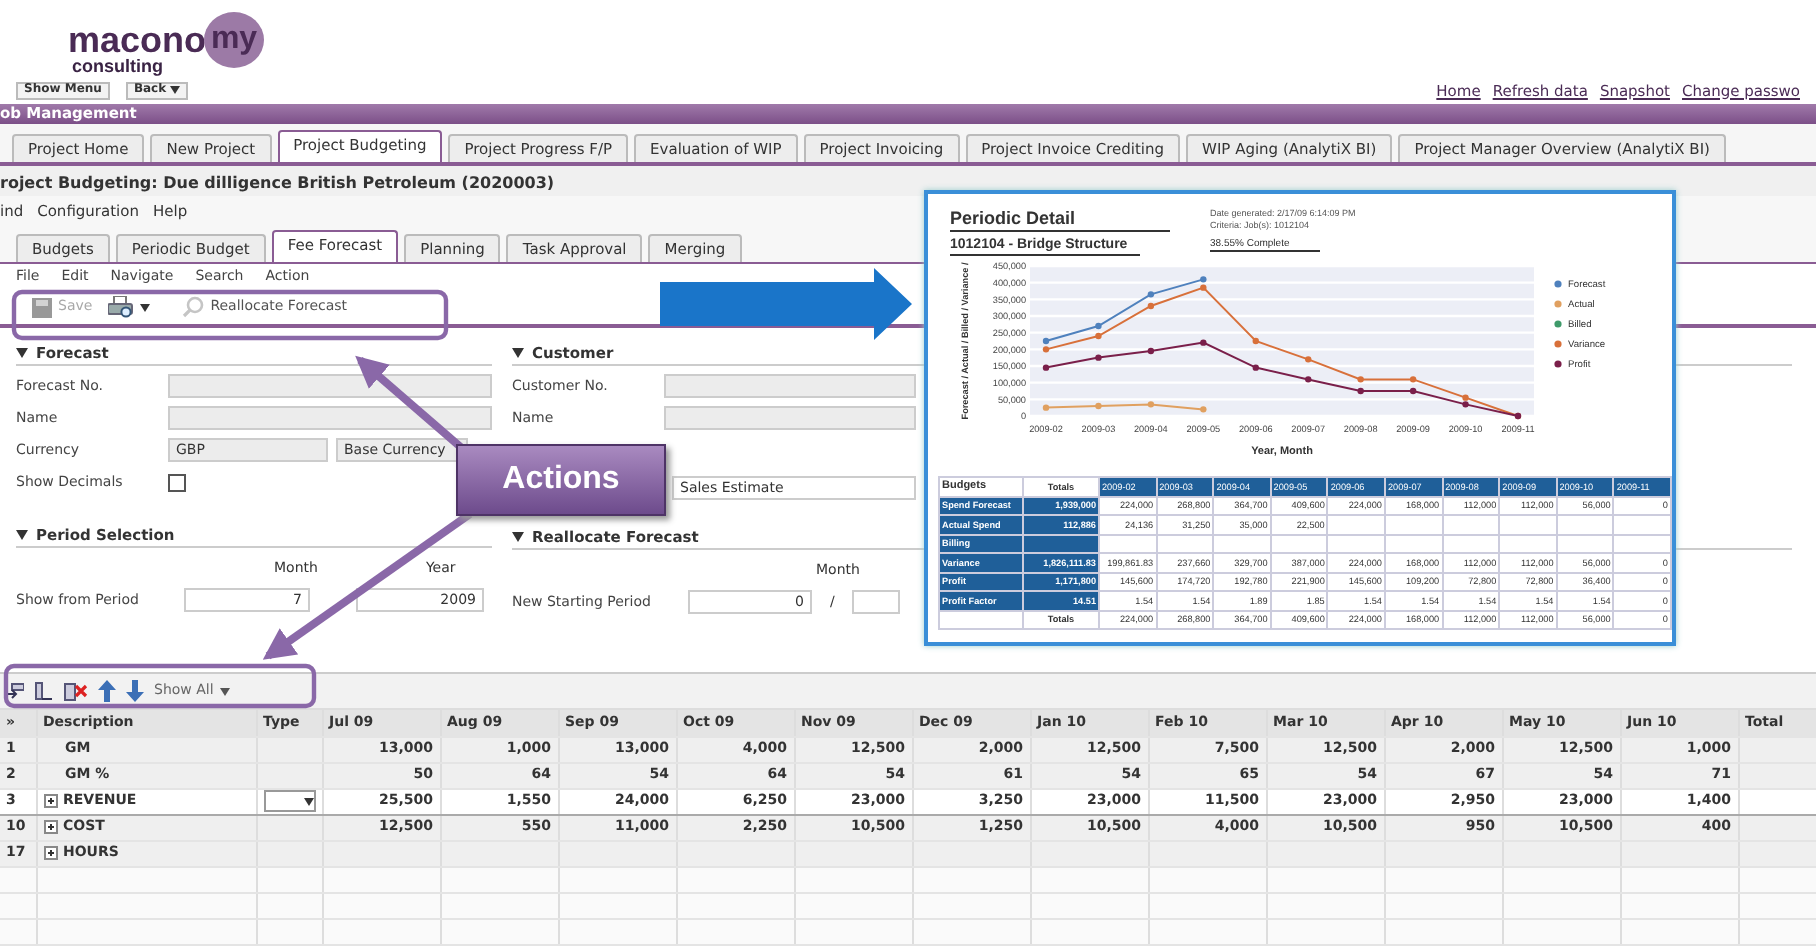 This screenshot has width=1816, height=946. Describe the element at coordinates (1060, 220) in the screenshot. I see `report-title: Periodic Detail` at that location.